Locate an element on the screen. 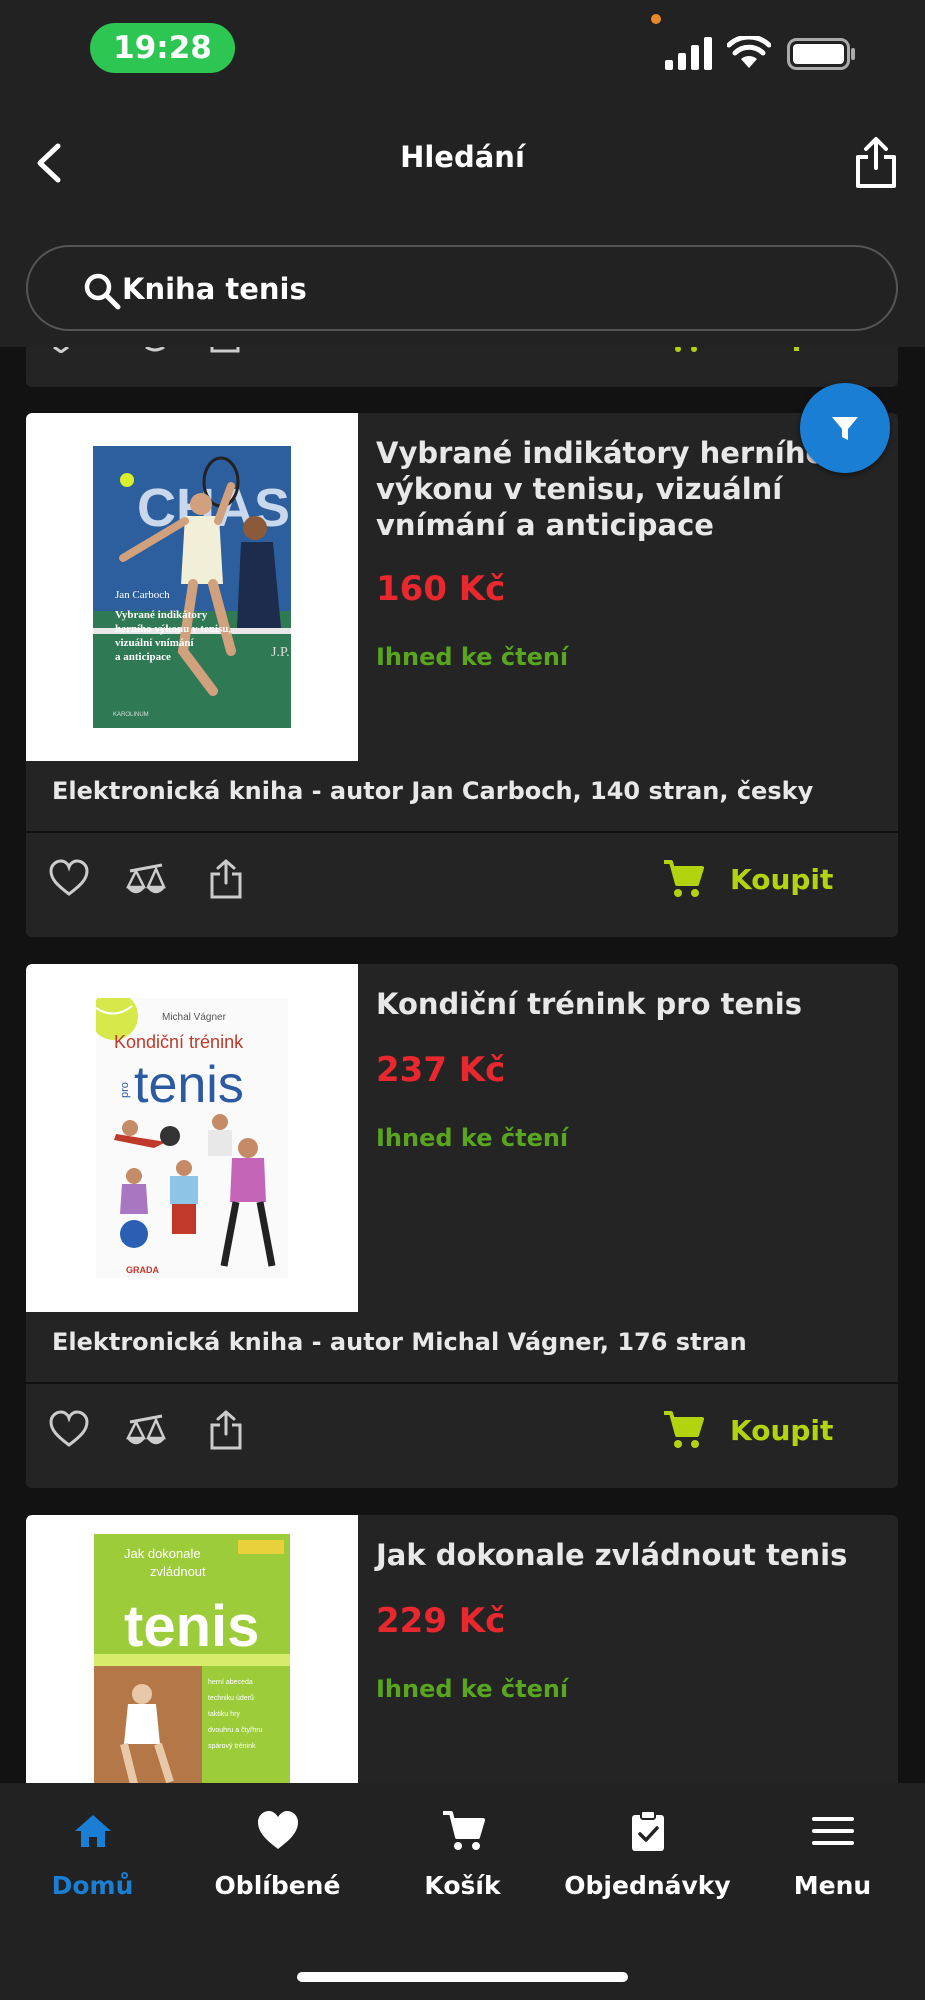 The height and width of the screenshot is (2000, 925). product-card-partial is located at coordinates (462, 367).